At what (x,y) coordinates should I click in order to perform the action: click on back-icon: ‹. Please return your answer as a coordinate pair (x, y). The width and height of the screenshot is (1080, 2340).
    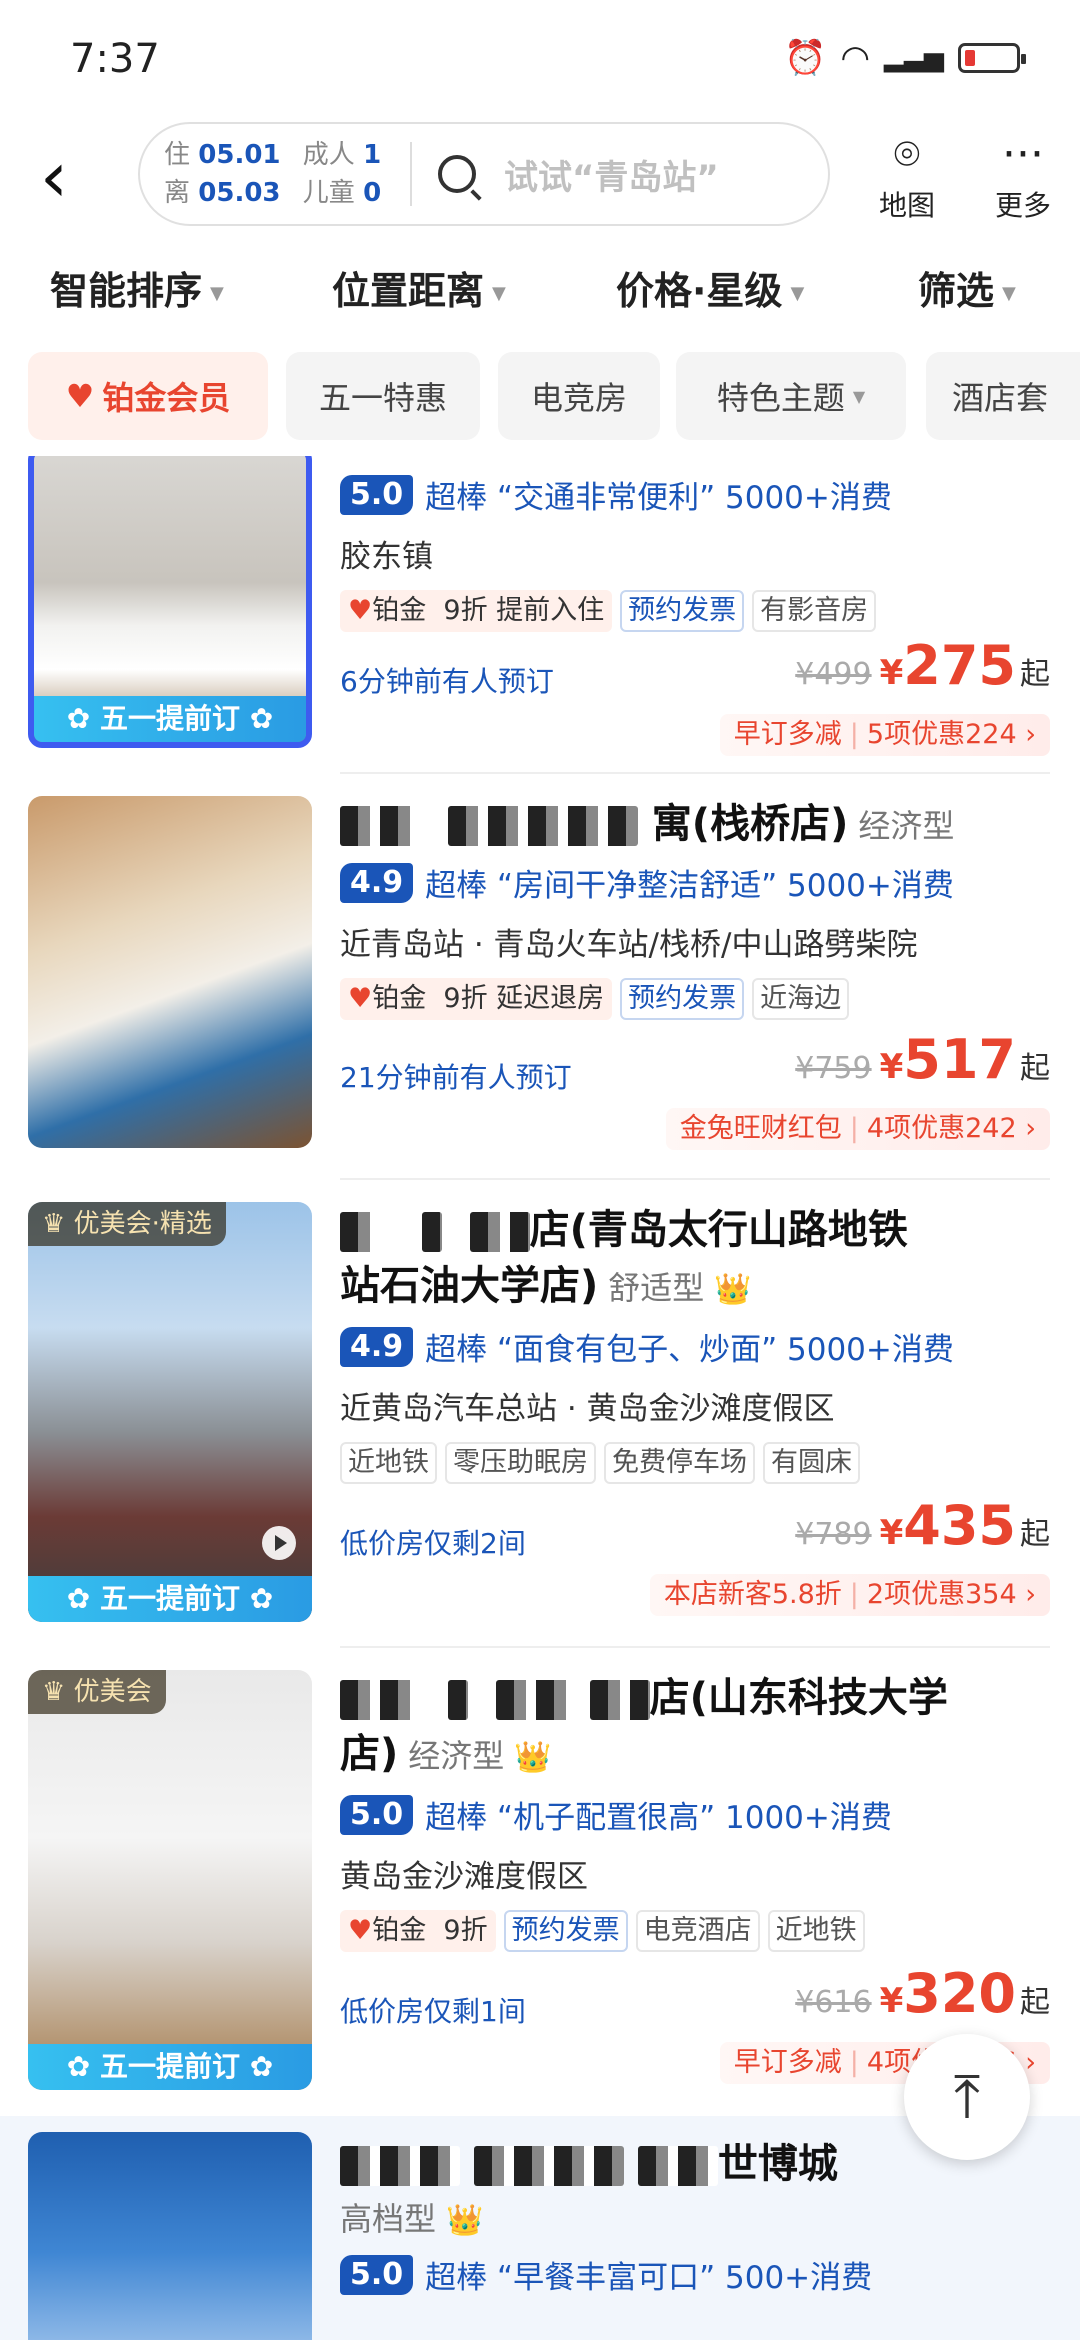
    Looking at the image, I should click on (70, 177).